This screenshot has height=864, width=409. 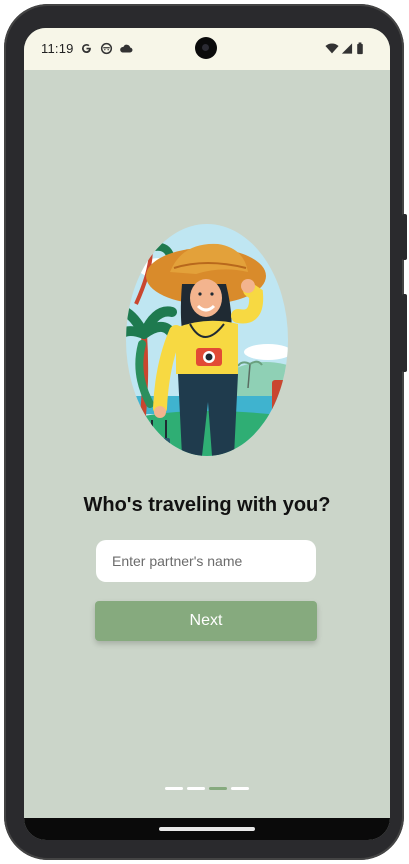 What do you see at coordinates (57, 48) in the screenshot?
I see `status-time: 11:19` at bounding box center [57, 48].